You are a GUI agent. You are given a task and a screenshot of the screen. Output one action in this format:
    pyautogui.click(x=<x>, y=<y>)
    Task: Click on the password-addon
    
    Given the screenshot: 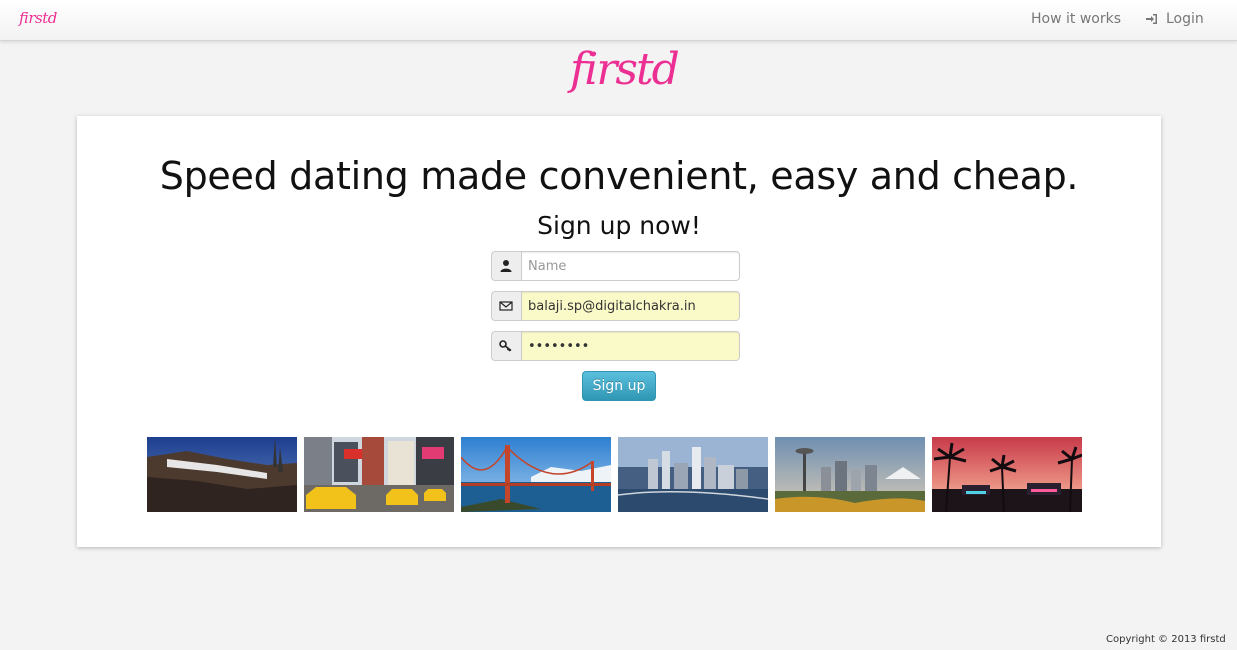 What is the action you would take?
    pyautogui.click(x=506, y=346)
    